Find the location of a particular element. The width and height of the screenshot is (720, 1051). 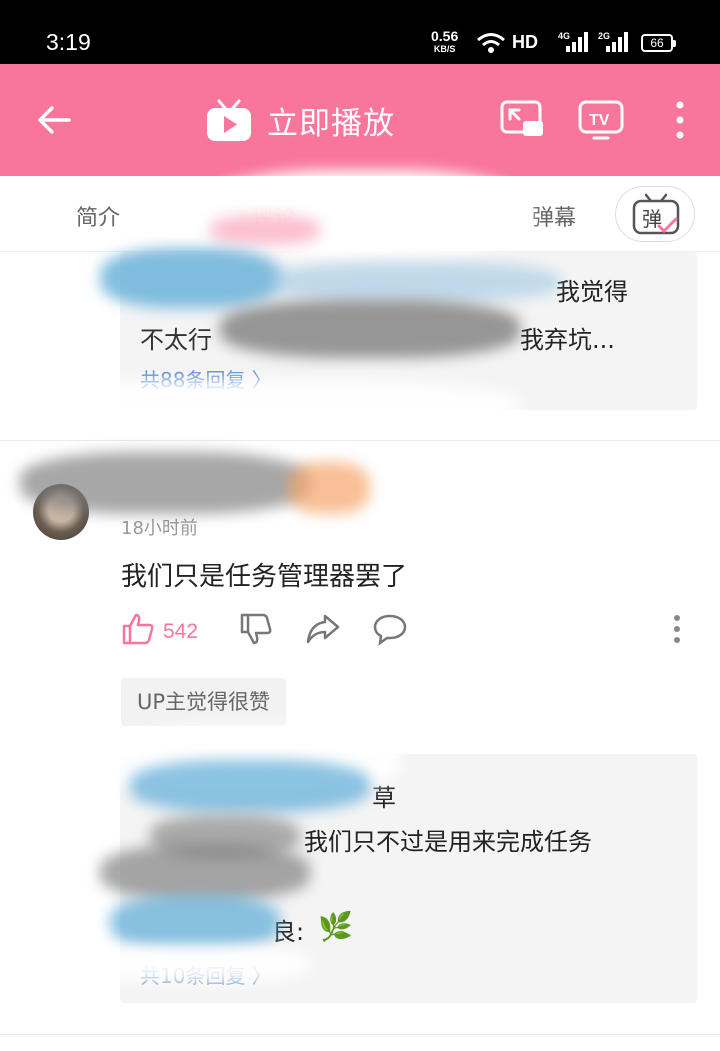

reply-text-line: 不太行 is located at coordinates (176, 340).